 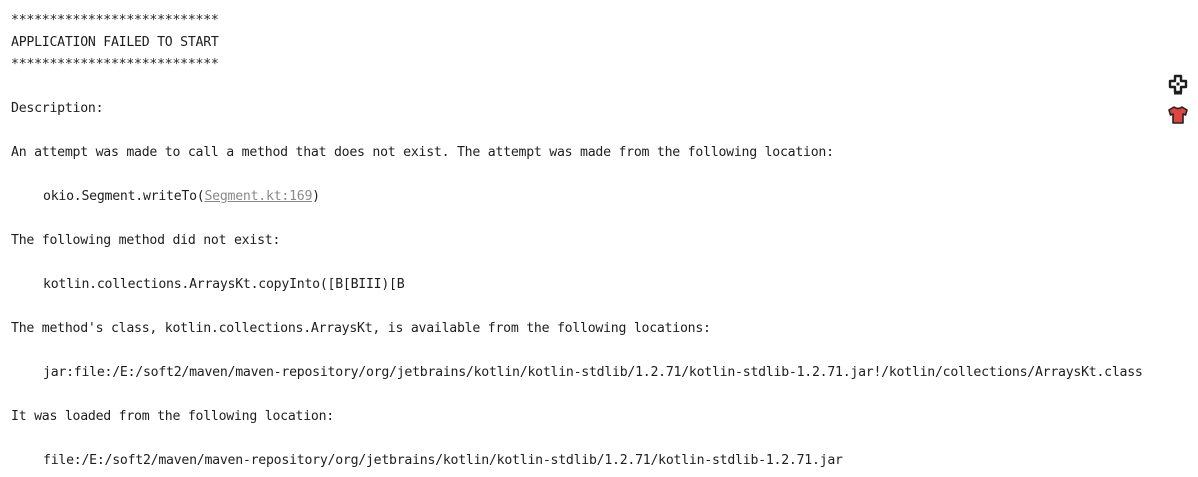 I want to click on source-link: Segment.kt:169, so click(x=258, y=196).